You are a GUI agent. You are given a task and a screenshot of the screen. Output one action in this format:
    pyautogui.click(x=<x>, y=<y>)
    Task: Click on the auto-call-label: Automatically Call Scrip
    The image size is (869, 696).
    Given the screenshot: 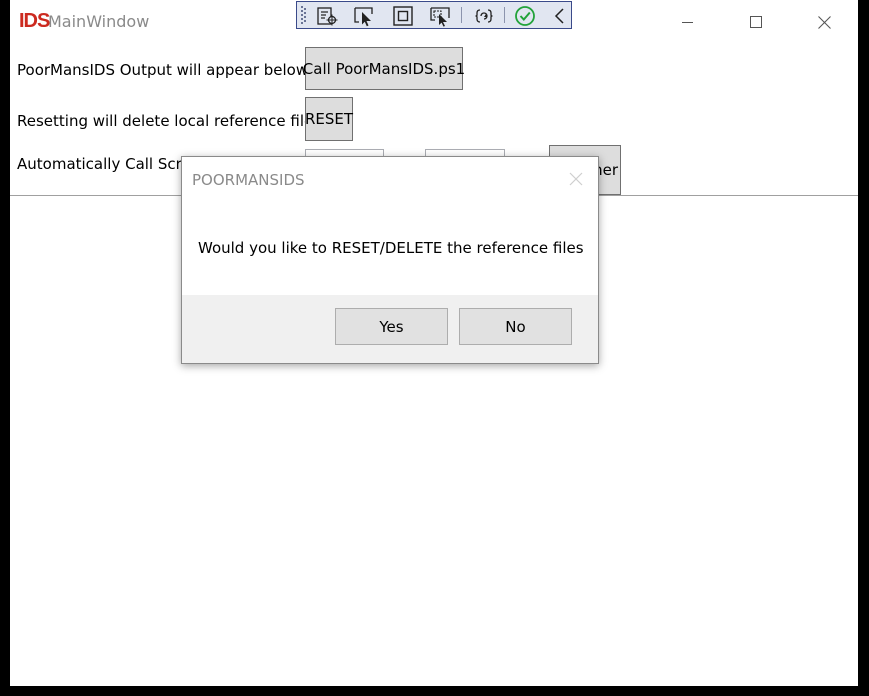 What is the action you would take?
    pyautogui.click(x=106, y=164)
    